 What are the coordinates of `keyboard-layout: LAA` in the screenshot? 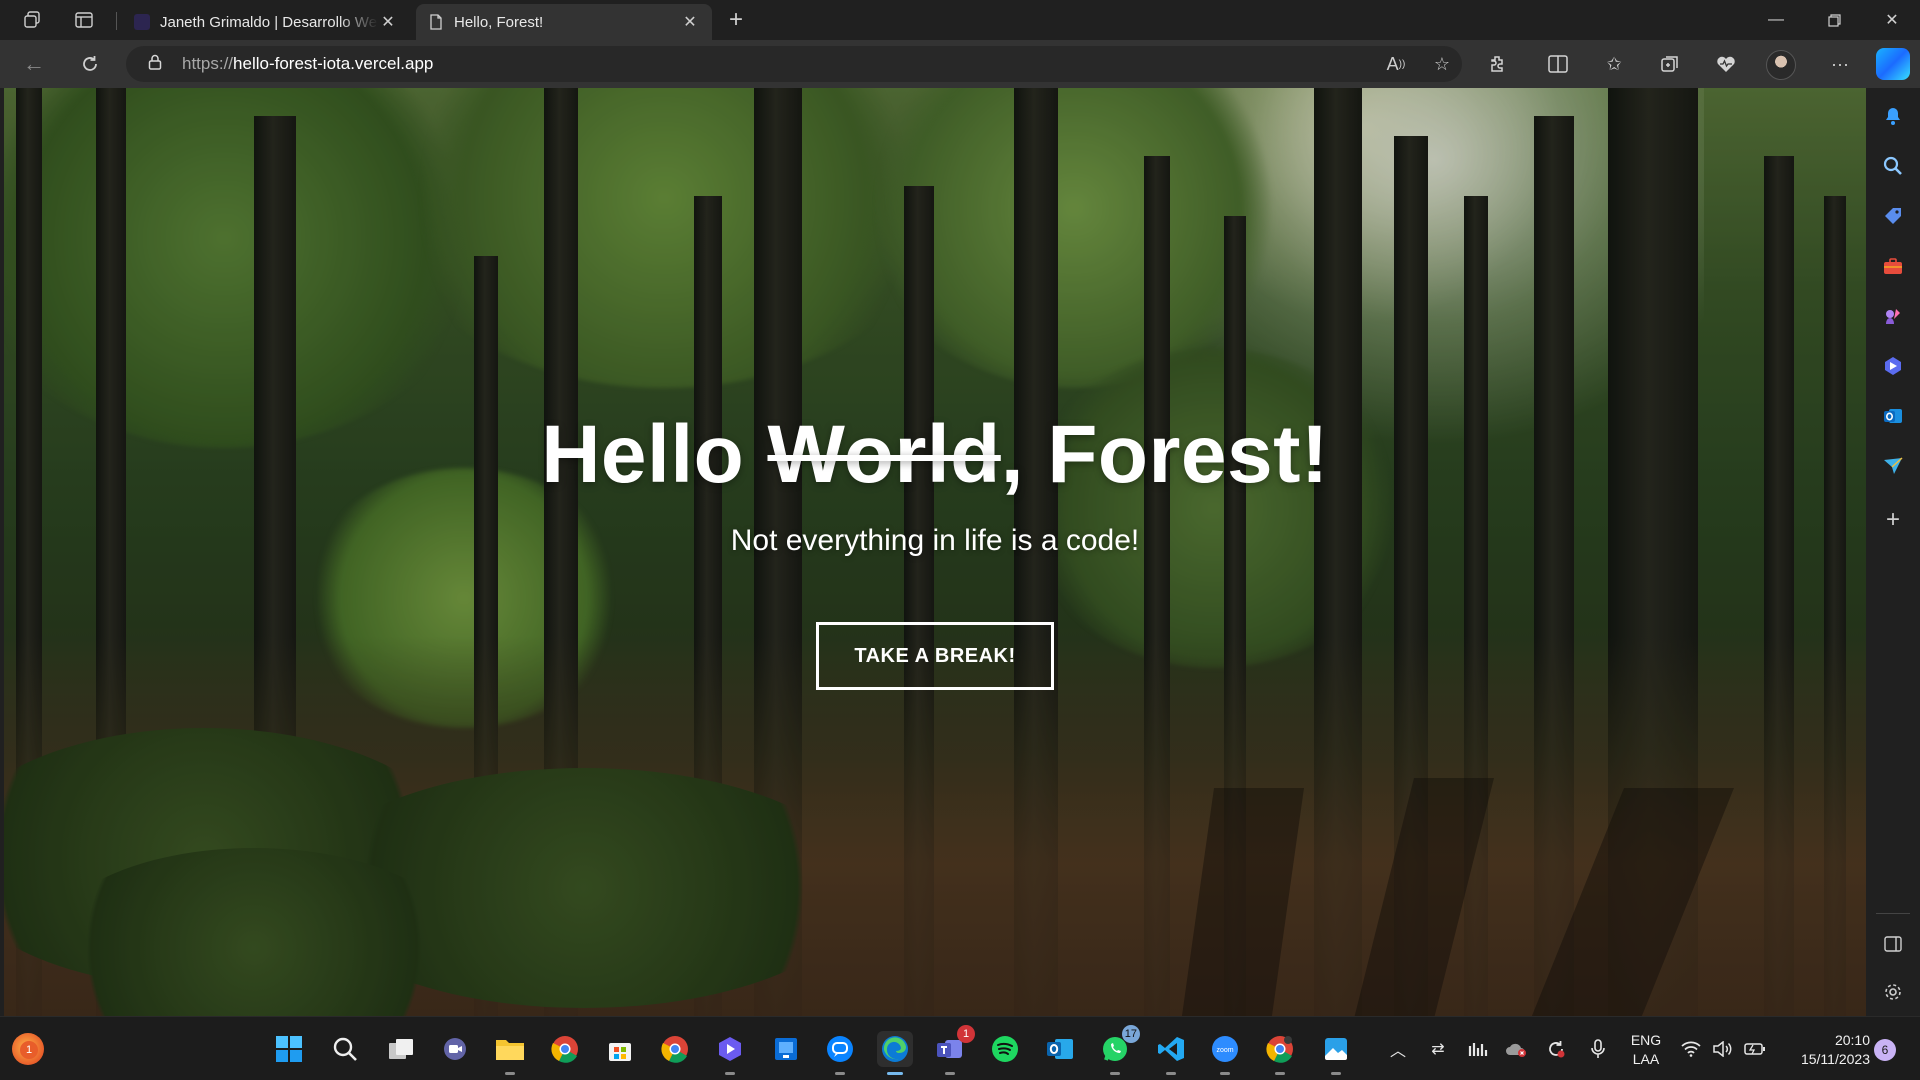 It's located at (1646, 1059).